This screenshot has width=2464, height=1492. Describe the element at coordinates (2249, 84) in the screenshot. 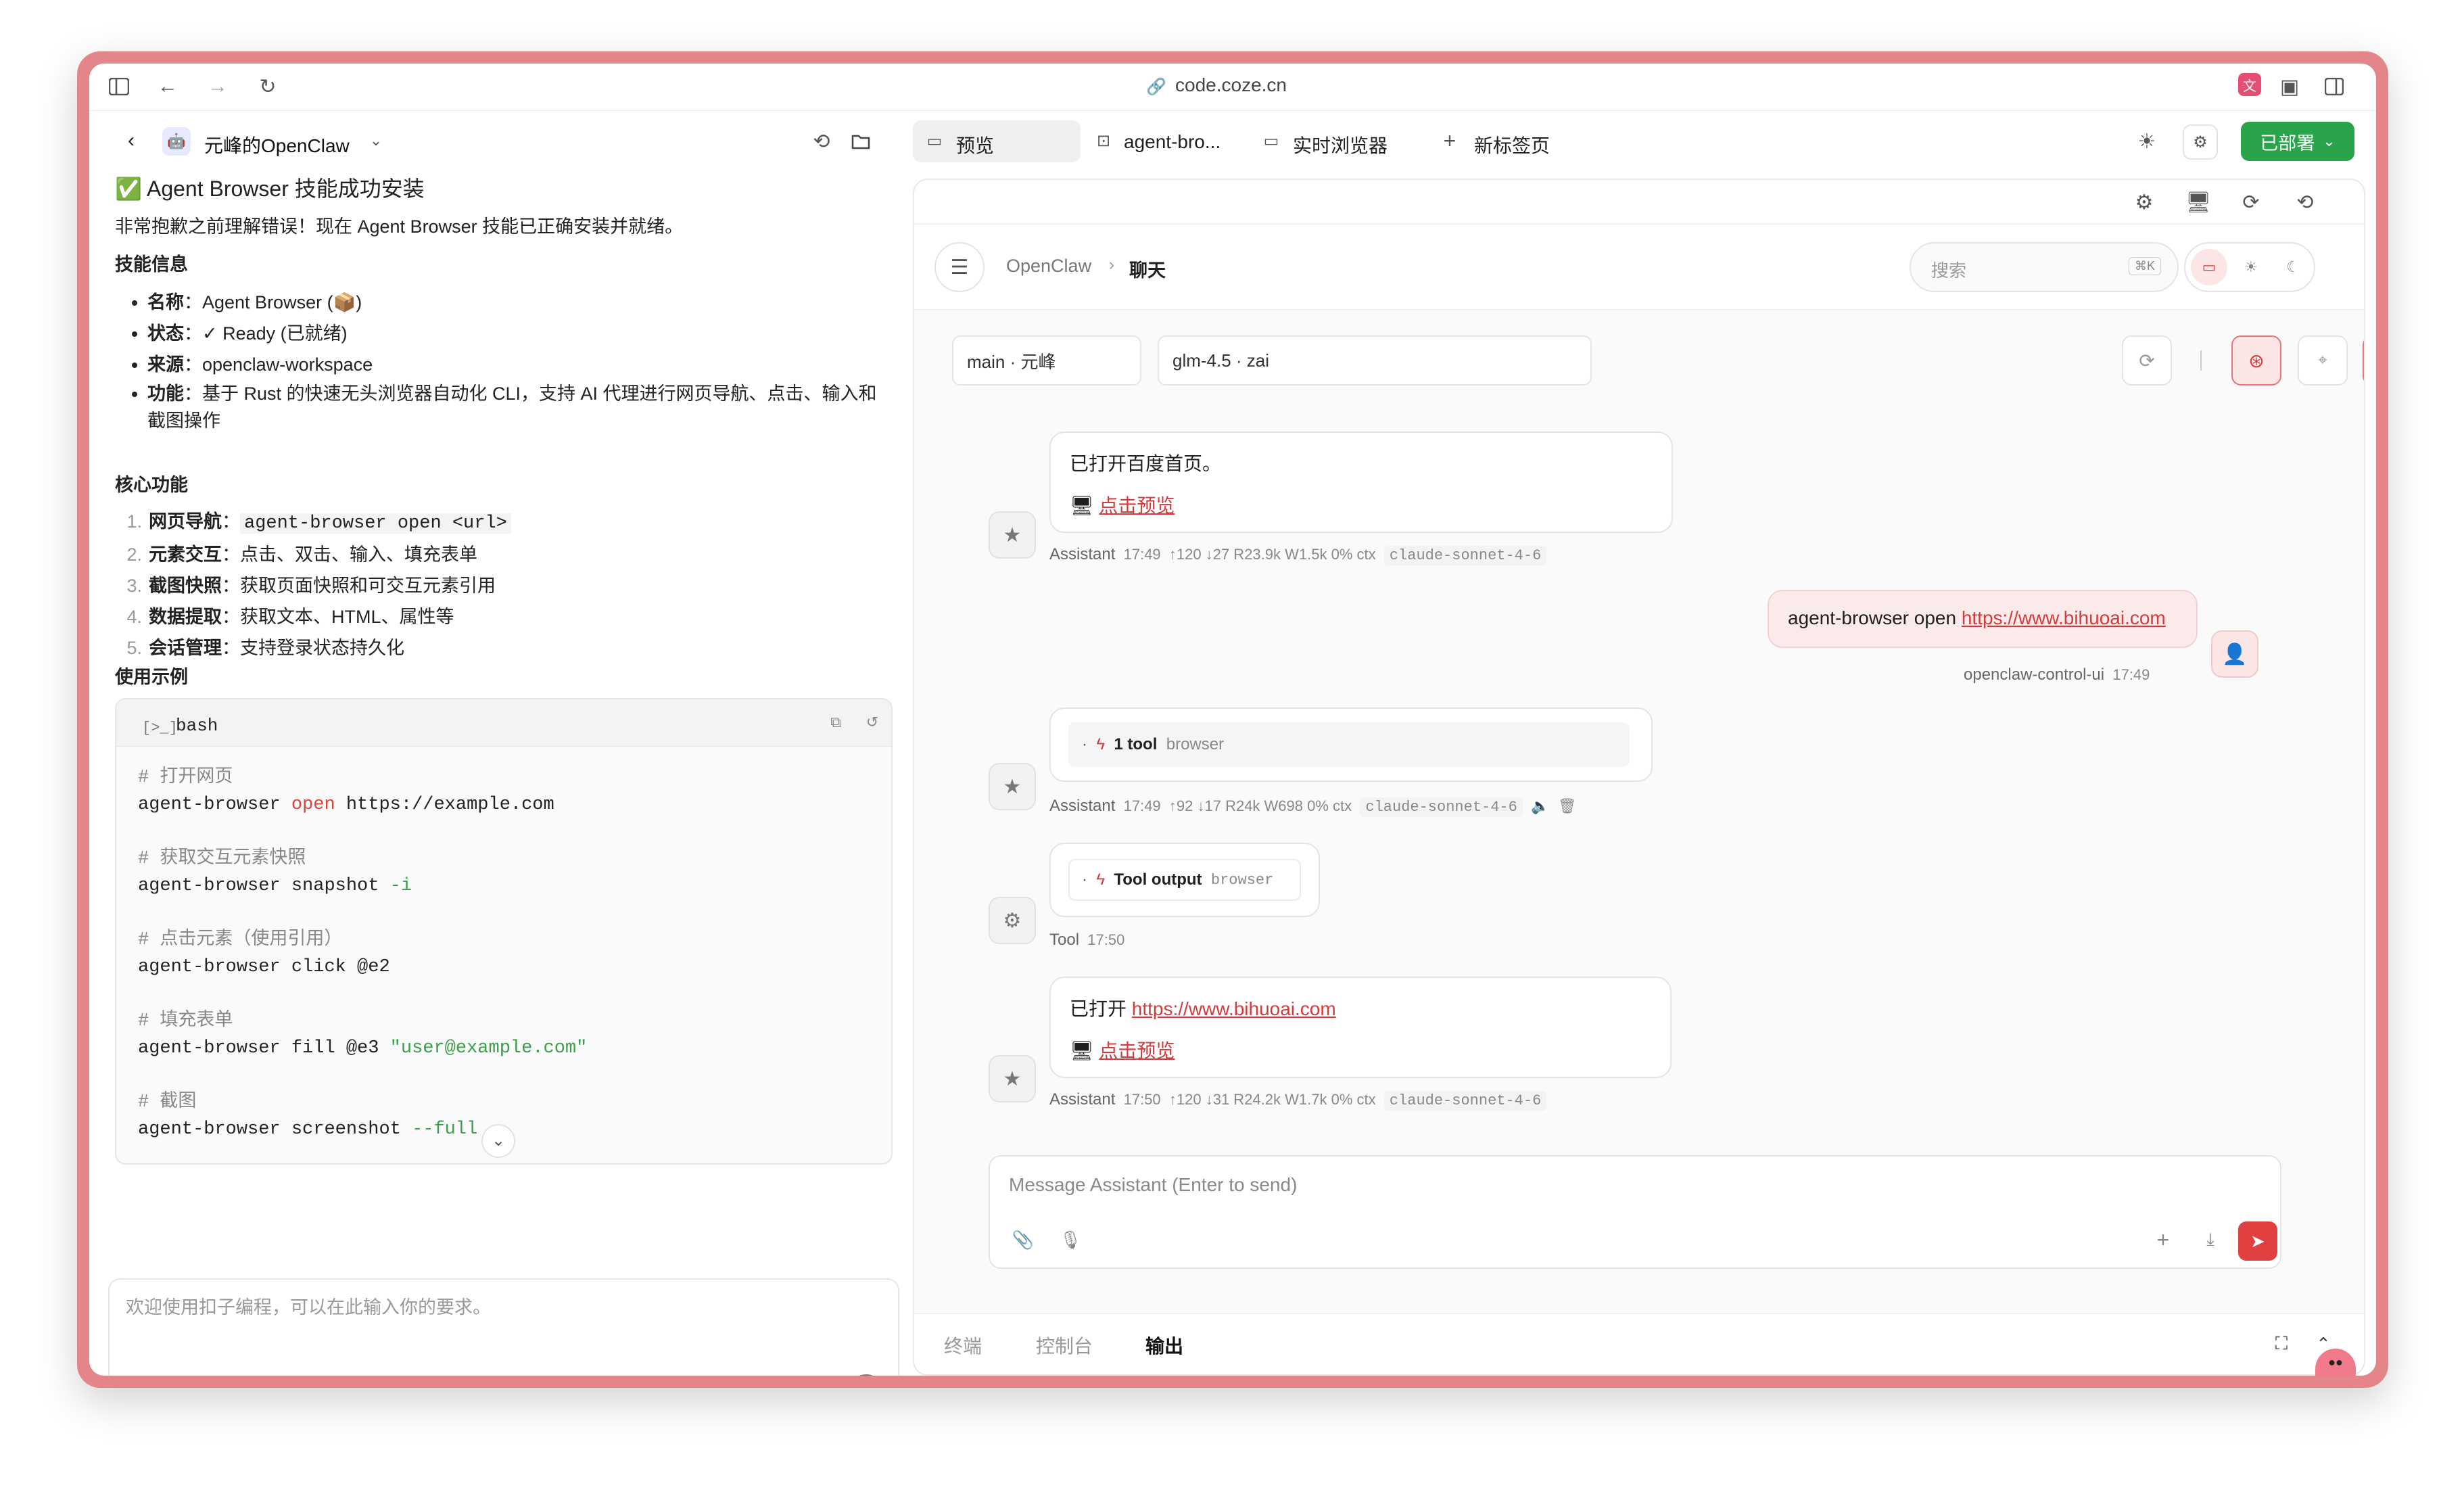

I see `extension-icon: 文` at that location.